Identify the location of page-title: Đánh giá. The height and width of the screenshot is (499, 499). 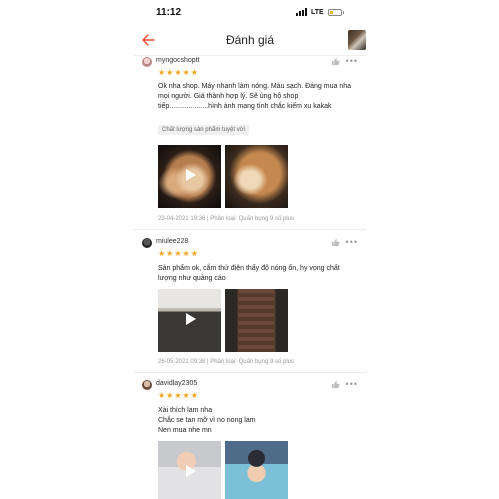
(250, 40).